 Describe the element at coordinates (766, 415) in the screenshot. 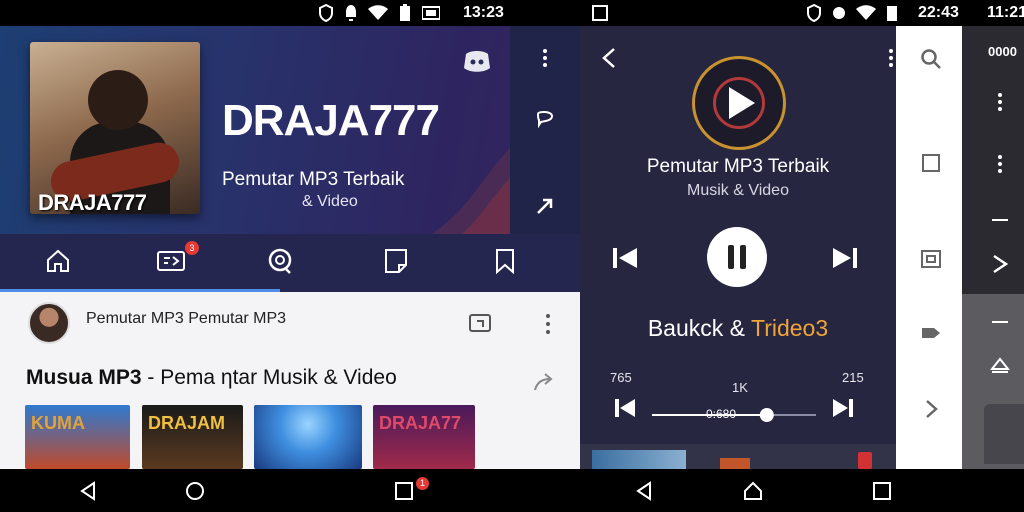

I see `seek-thumb` at that location.